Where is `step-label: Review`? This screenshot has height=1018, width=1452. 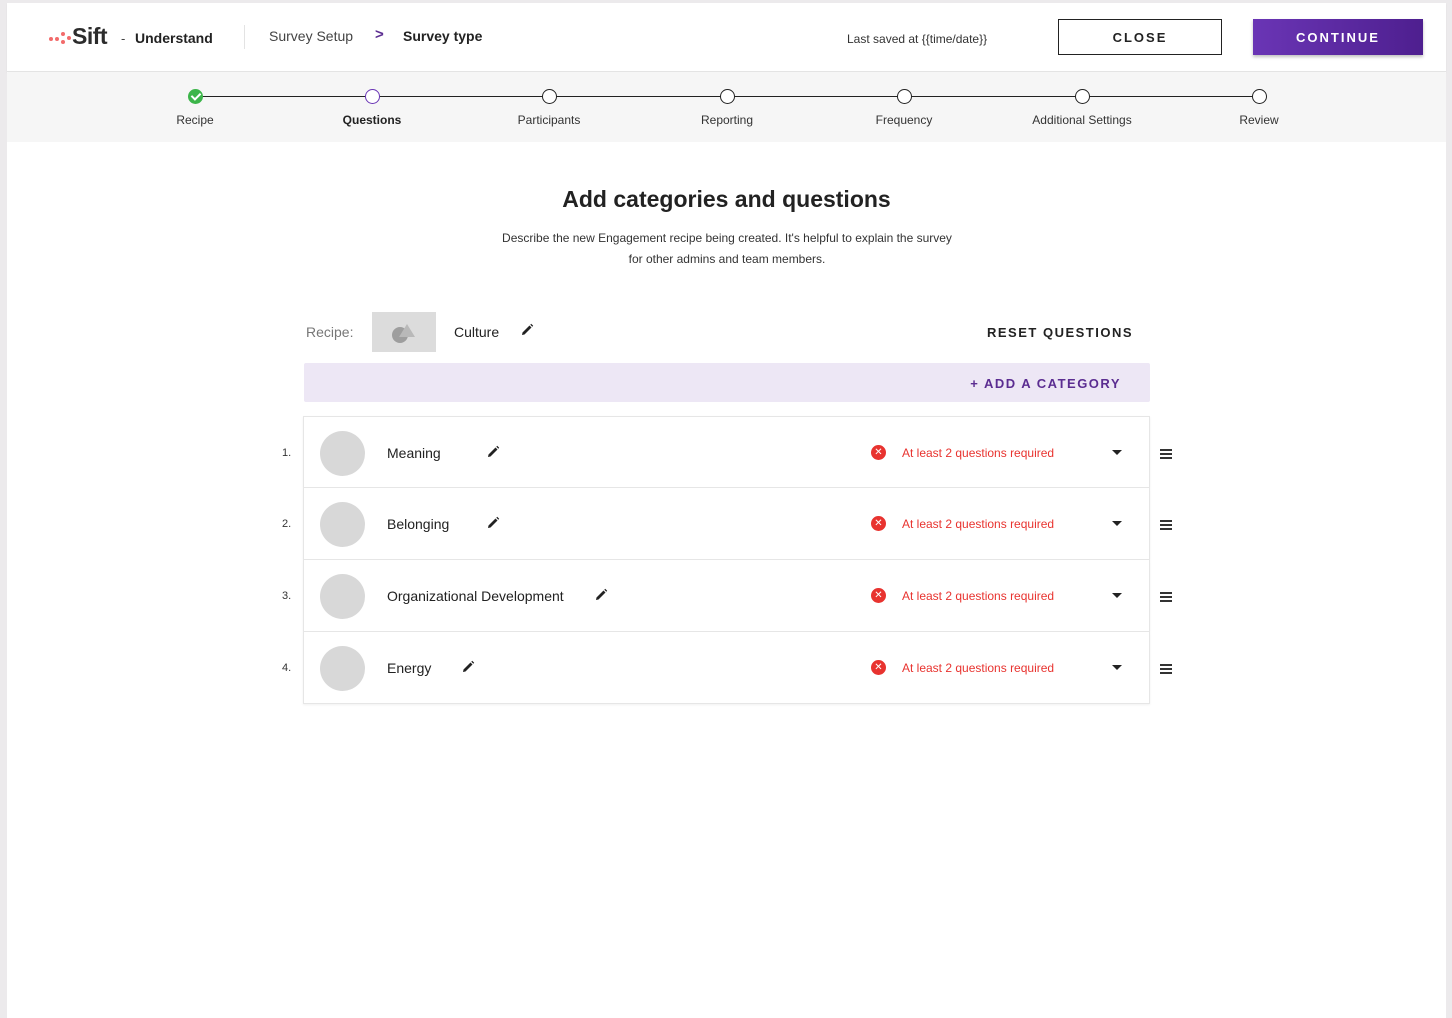 step-label: Review is located at coordinates (1259, 120).